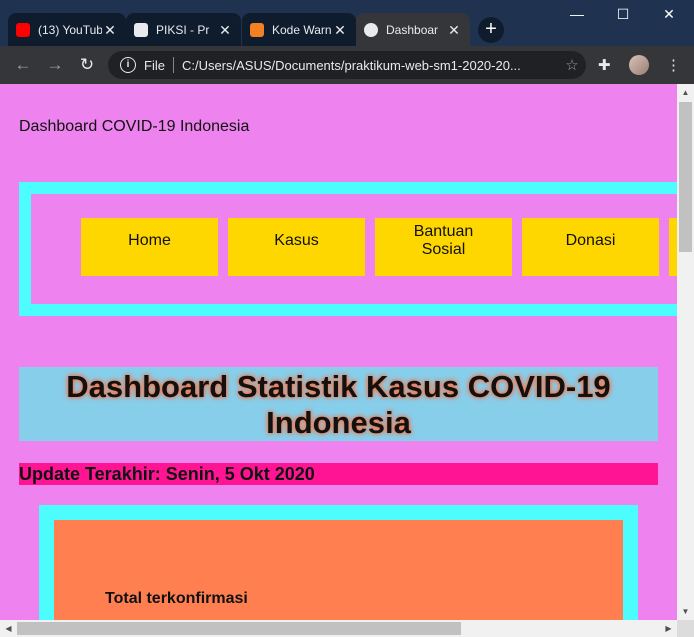 The height and width of the screenshot is (637, 694). I want to click on url-scheme: File, so click(154, 65).